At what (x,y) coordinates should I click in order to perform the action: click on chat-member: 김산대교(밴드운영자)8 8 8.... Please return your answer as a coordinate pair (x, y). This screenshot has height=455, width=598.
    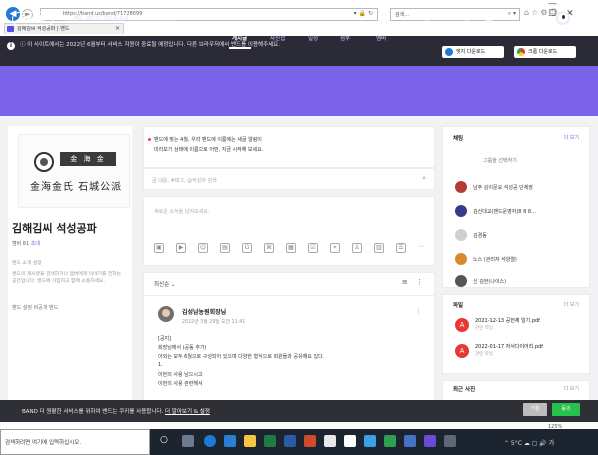
    Looking at the image, I should click on (520, 212).